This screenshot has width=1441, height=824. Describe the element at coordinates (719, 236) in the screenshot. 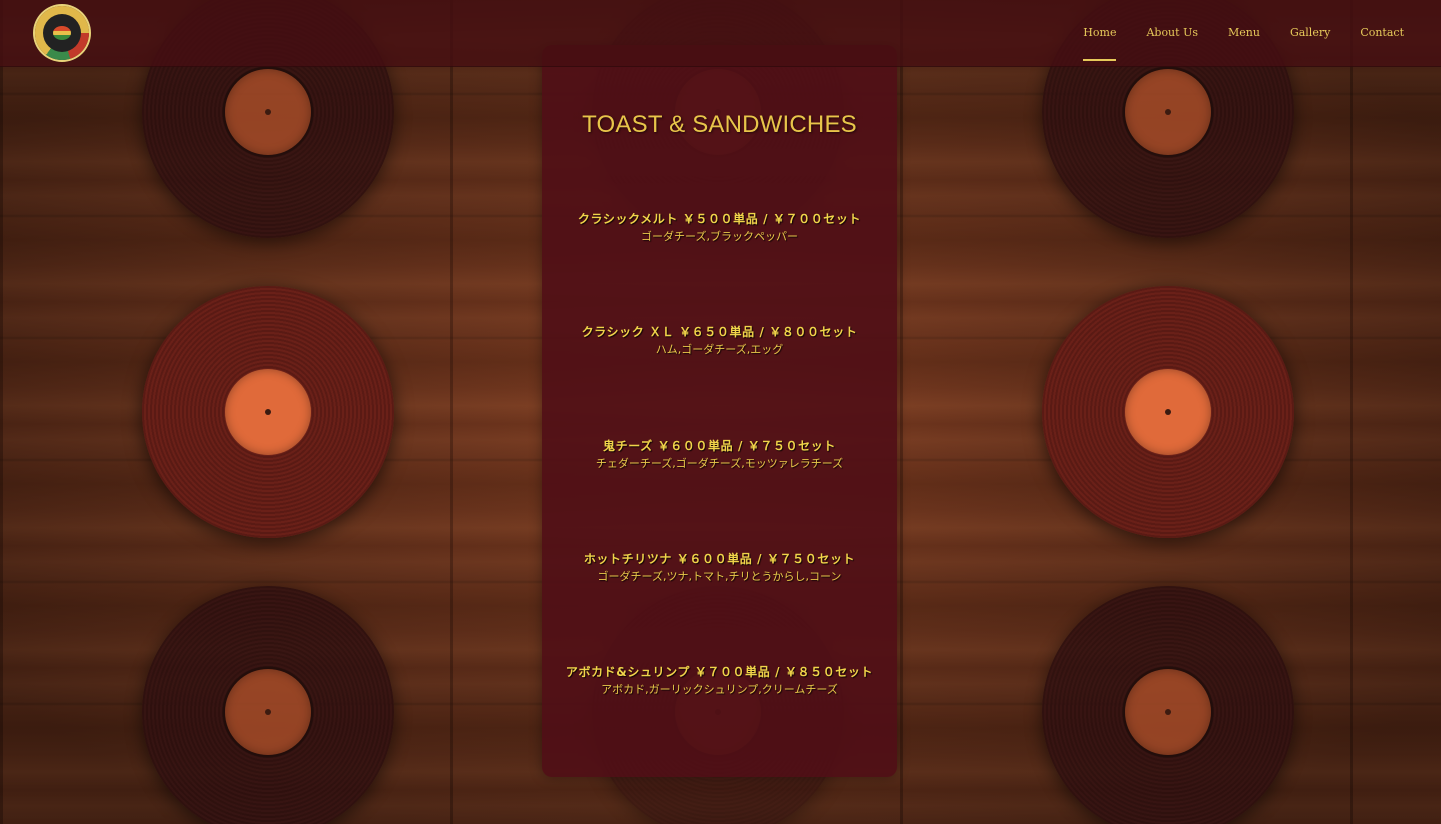

I see `menu-item-description: ゴーダチーズ,ブラックペッパー` at that location.